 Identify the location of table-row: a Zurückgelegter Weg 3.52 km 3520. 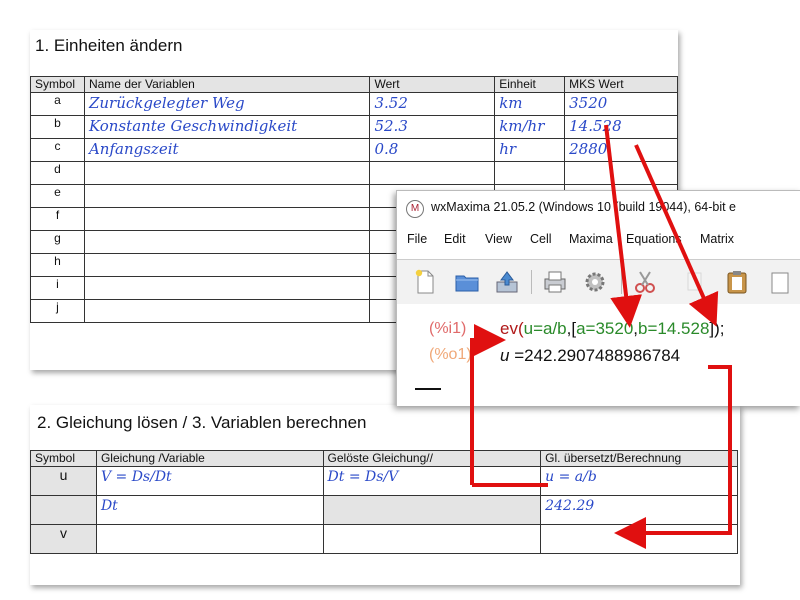
(354, 104).